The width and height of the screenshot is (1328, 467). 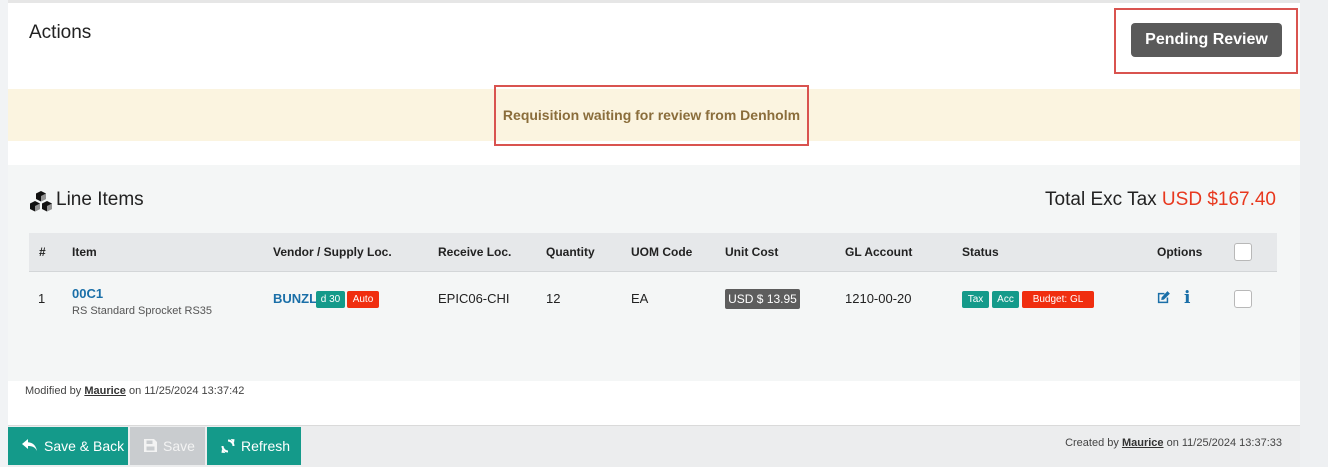 I want to click on floppy-icon, so click(x=150, y=445).